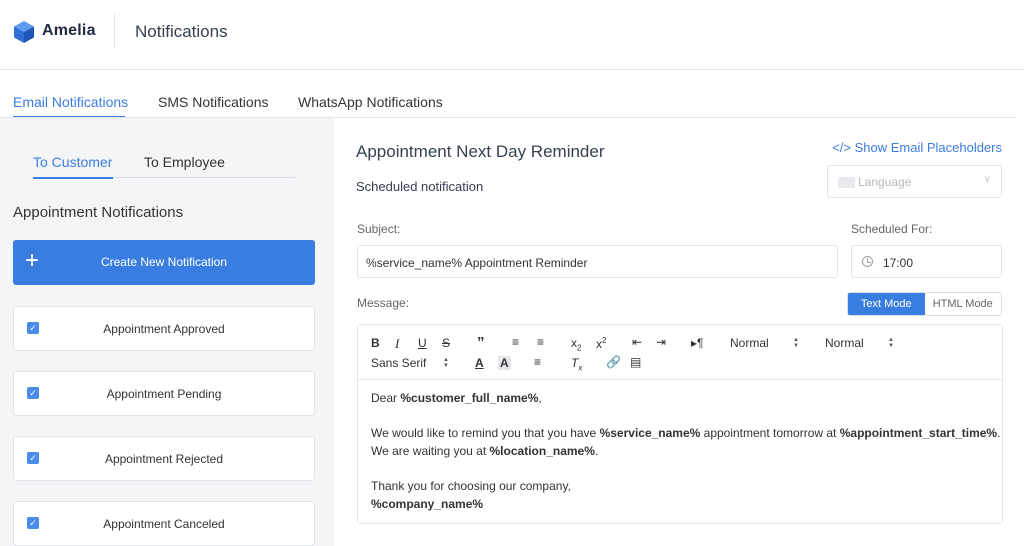 The image size is (1024, 546). Describe the element at coordinates (370, 102) in the screenshot. I see `tab-whatsapp-notifications: WhatsApp Notifications` at that location.